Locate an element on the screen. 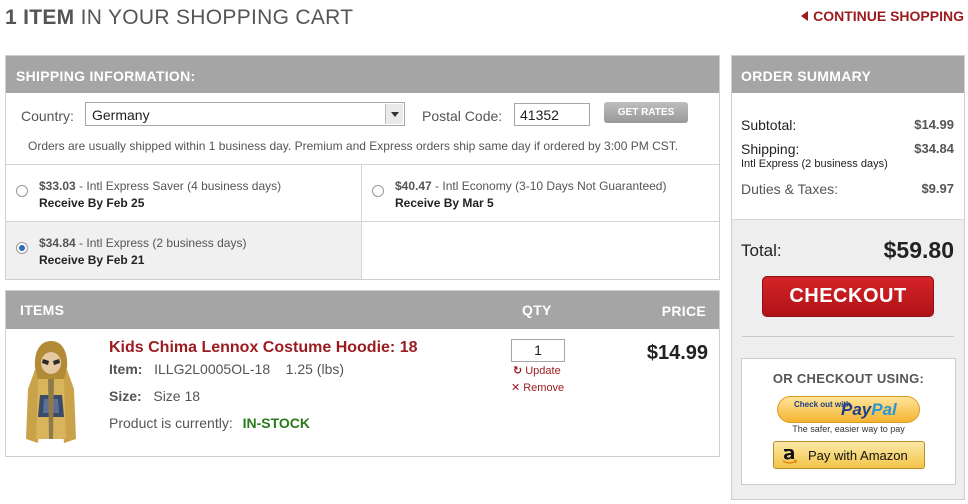 This screenshot has height=504, width=968. subtotal-label: Subtotal: is located at coordinates (769, 125).